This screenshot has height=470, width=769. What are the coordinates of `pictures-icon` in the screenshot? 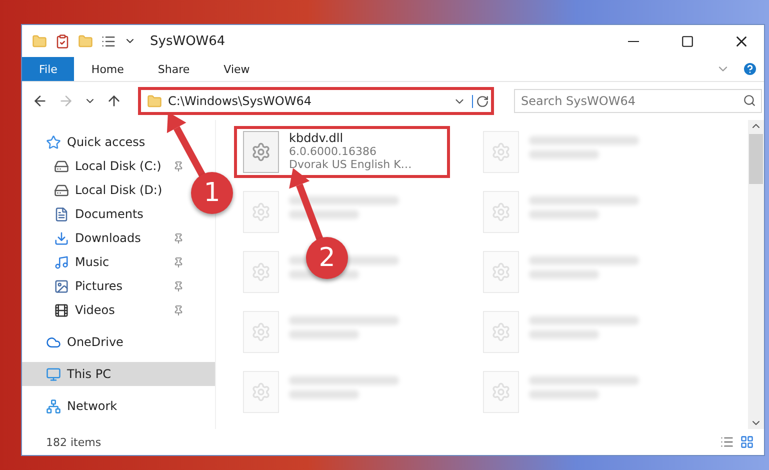 It's located at (61, 286).